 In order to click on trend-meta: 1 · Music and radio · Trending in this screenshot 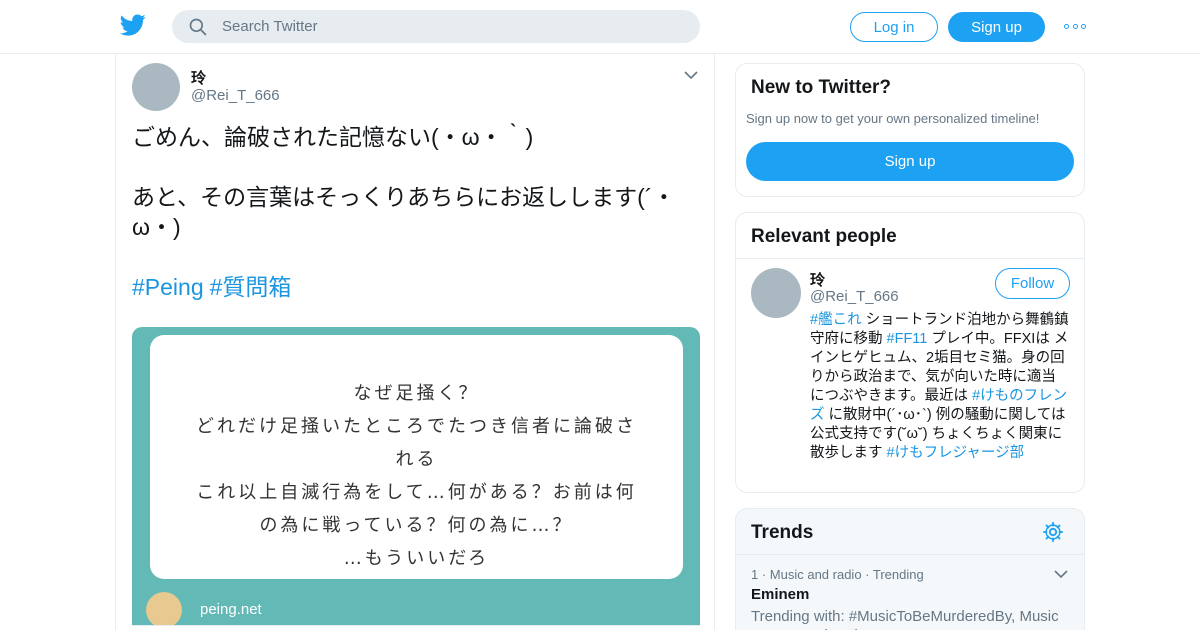, I will do `click(837, 574)`.